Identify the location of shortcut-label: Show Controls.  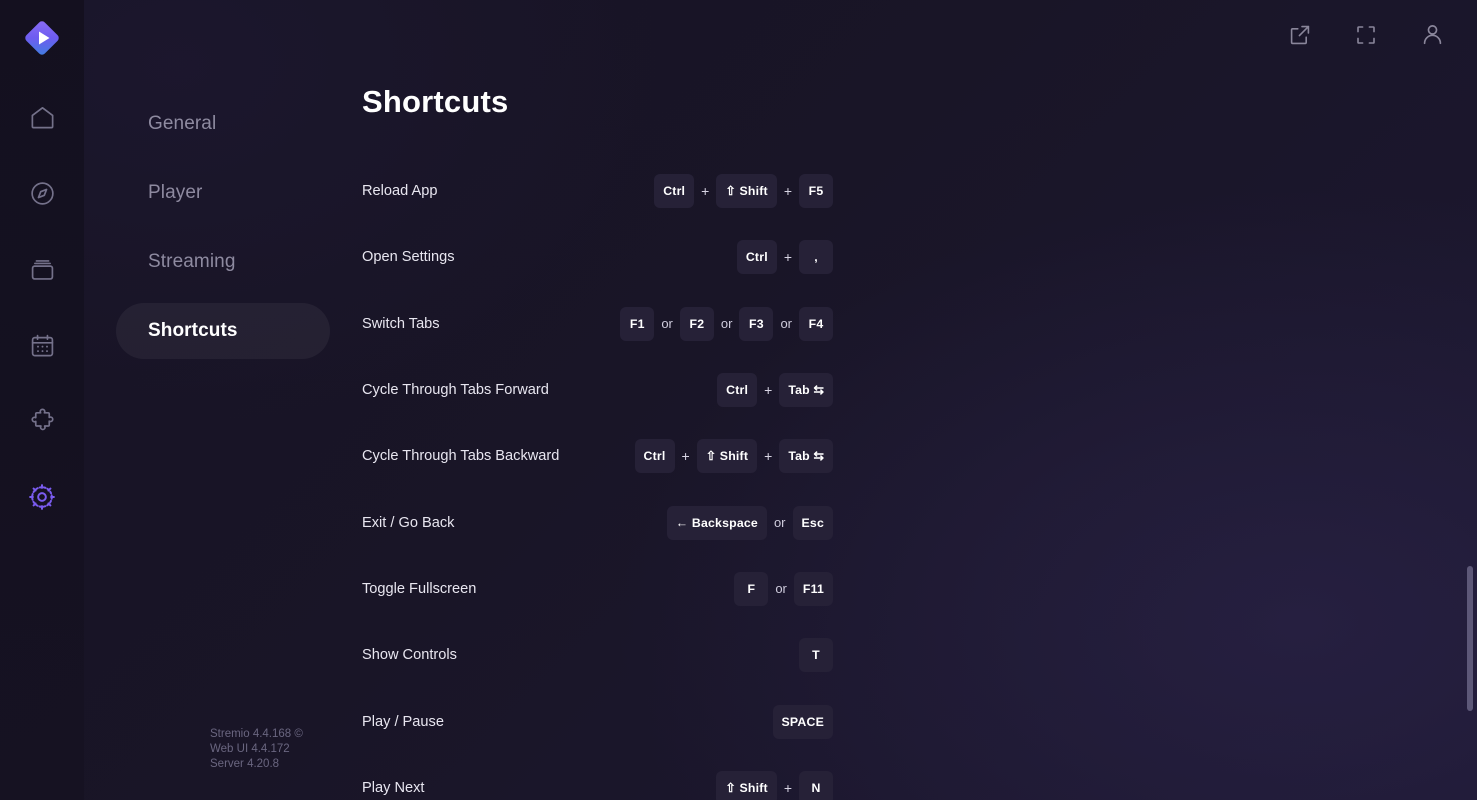
(409, 655).